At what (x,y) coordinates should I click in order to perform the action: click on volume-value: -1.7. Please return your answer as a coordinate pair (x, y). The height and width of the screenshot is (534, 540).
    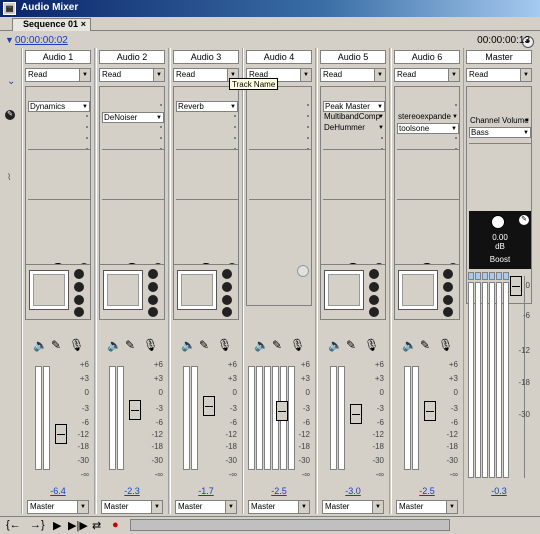
    Looking at the image, I should click on (206, 491).